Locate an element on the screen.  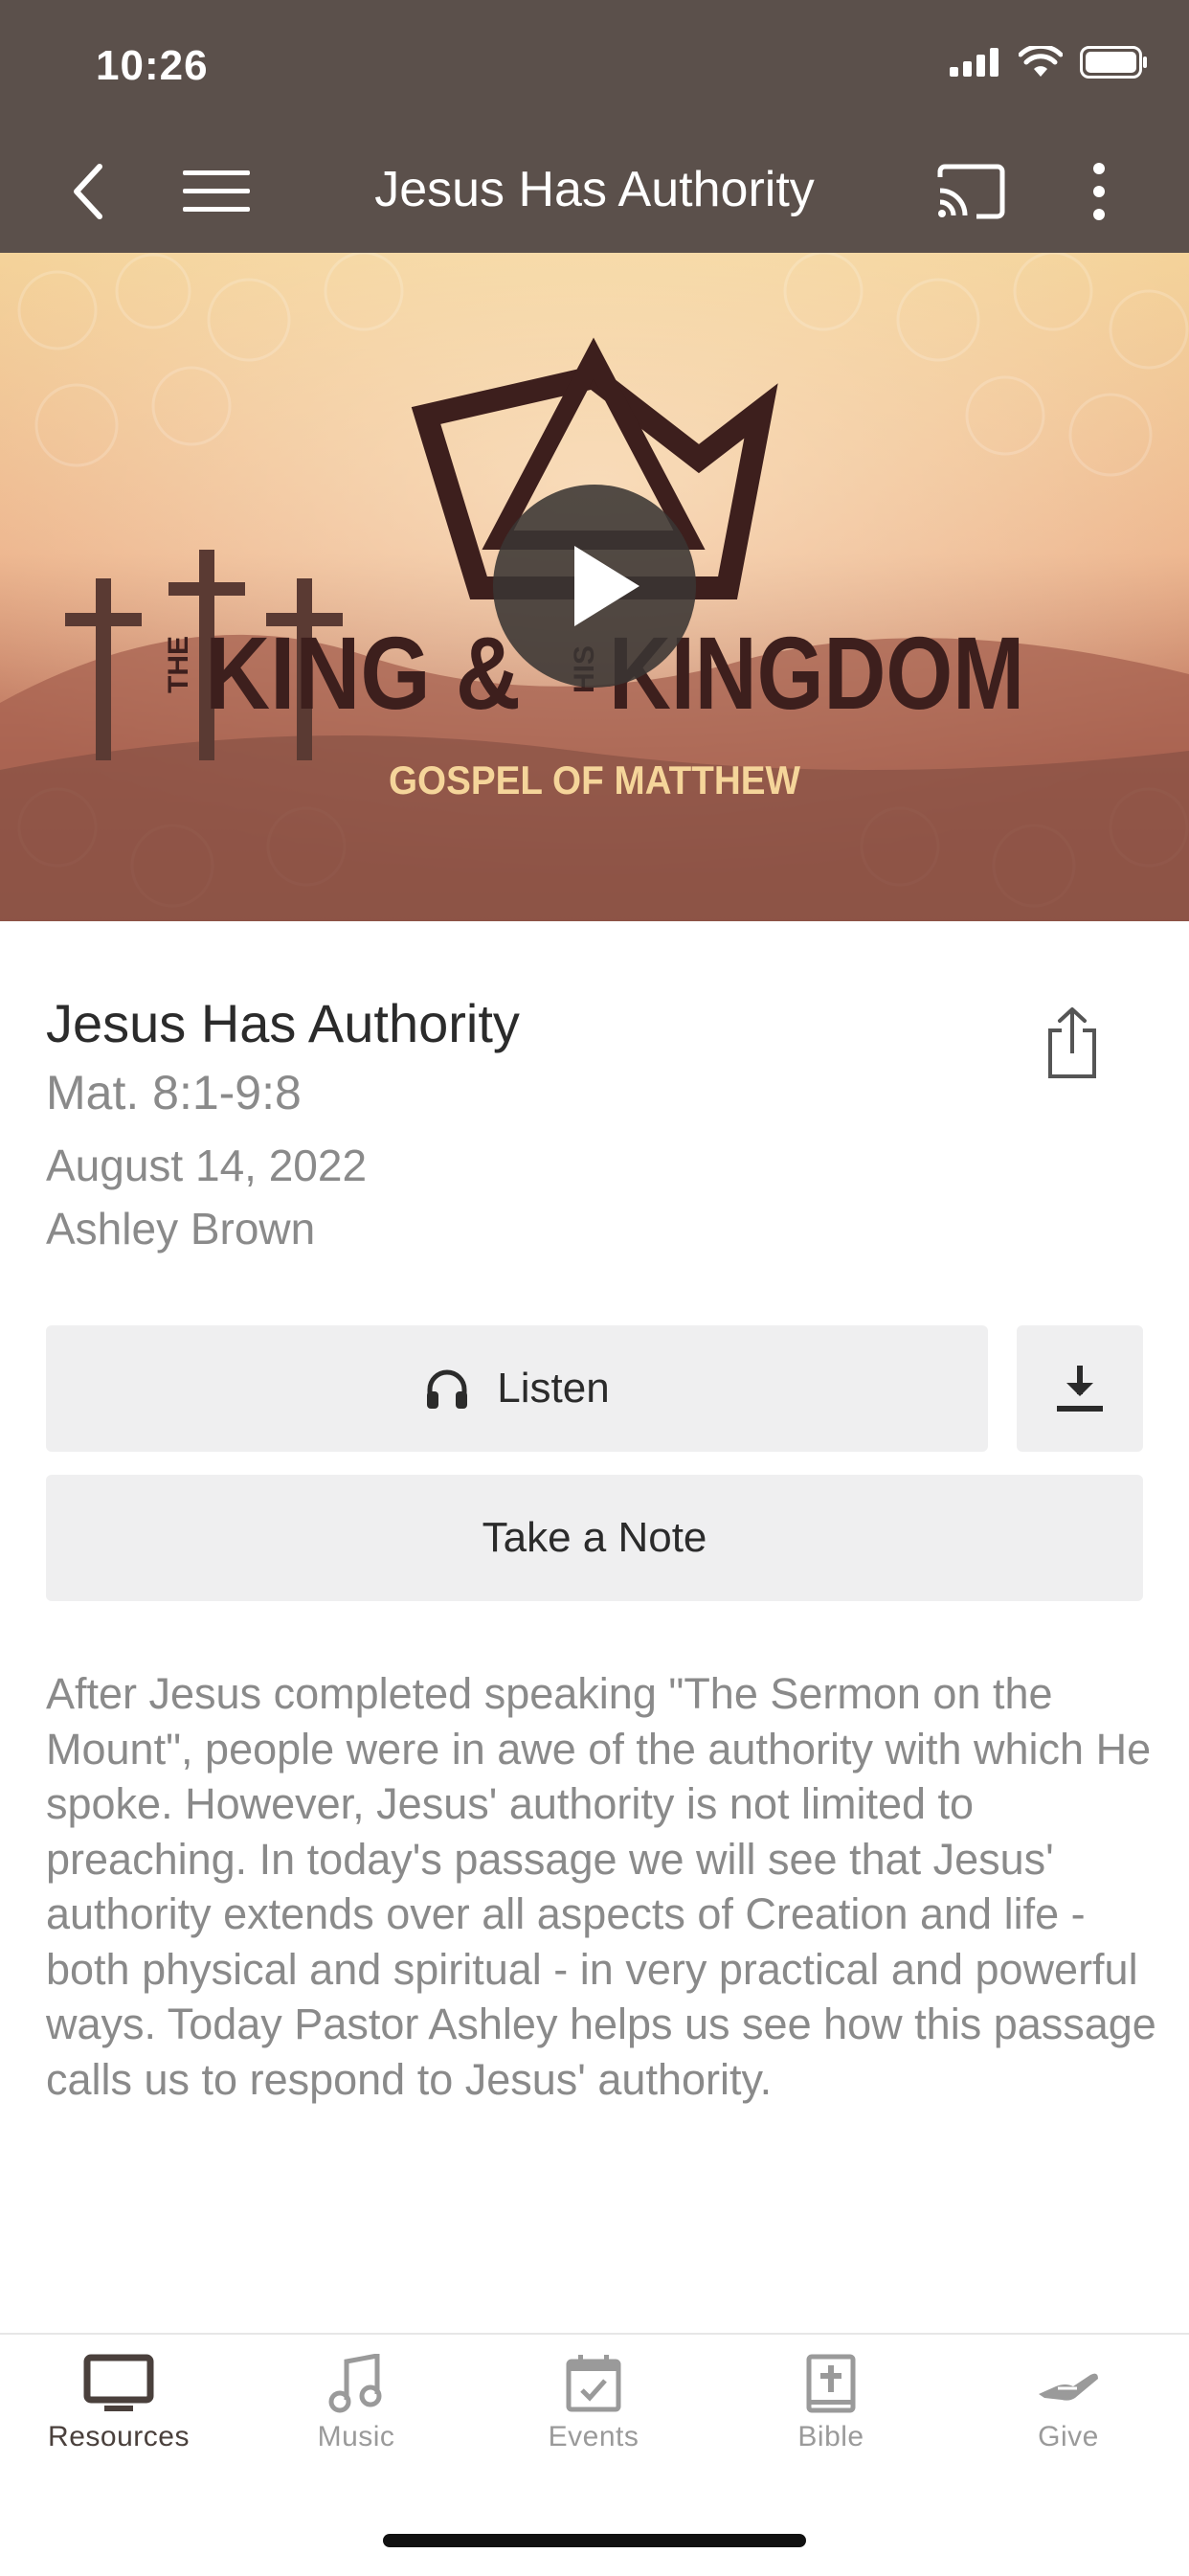
take-note-button: Take a Note is located at coordinates (594, 1538).